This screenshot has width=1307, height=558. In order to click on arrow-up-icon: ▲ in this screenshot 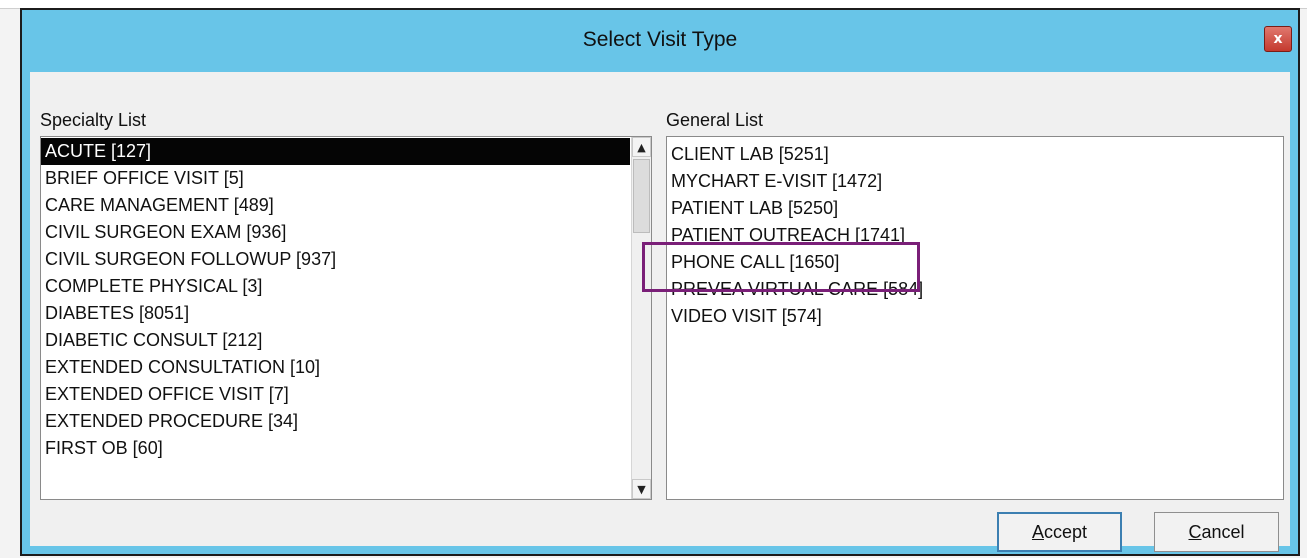, I will do `click(641, 147)`.